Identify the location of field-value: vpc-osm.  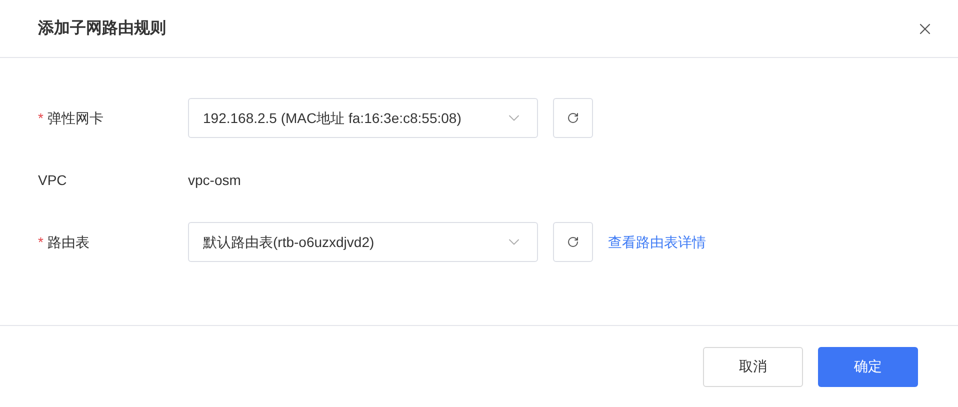
(214, 180).